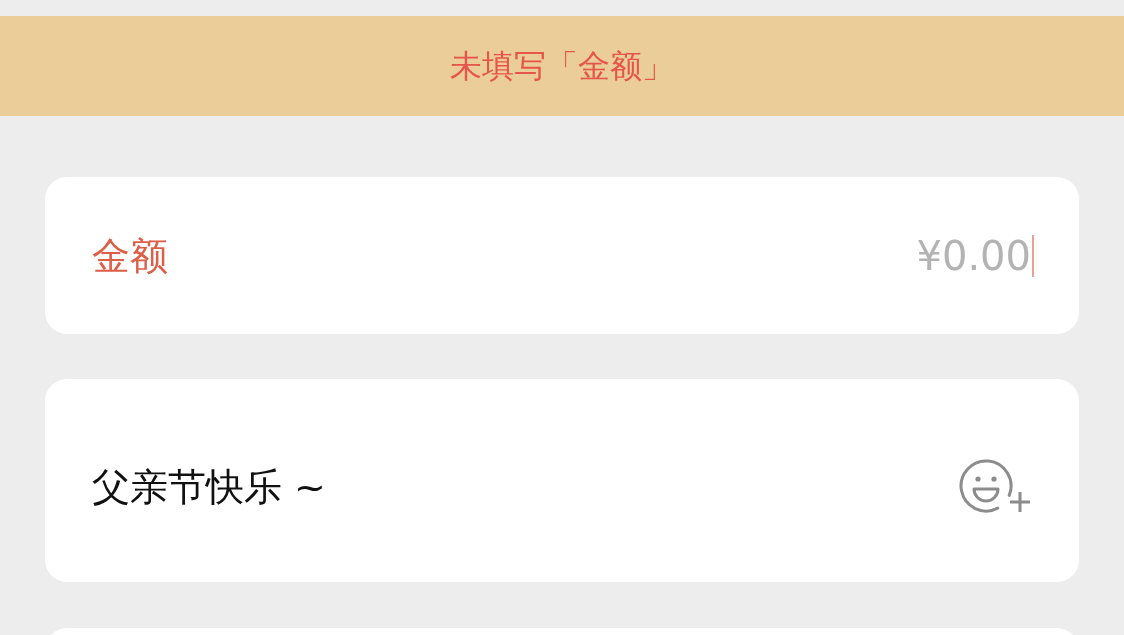  What do you see at coordinates (562, 66) in the screenshot?
I see `error-message: 未填写「金额」` at bounding box center [562, 66].